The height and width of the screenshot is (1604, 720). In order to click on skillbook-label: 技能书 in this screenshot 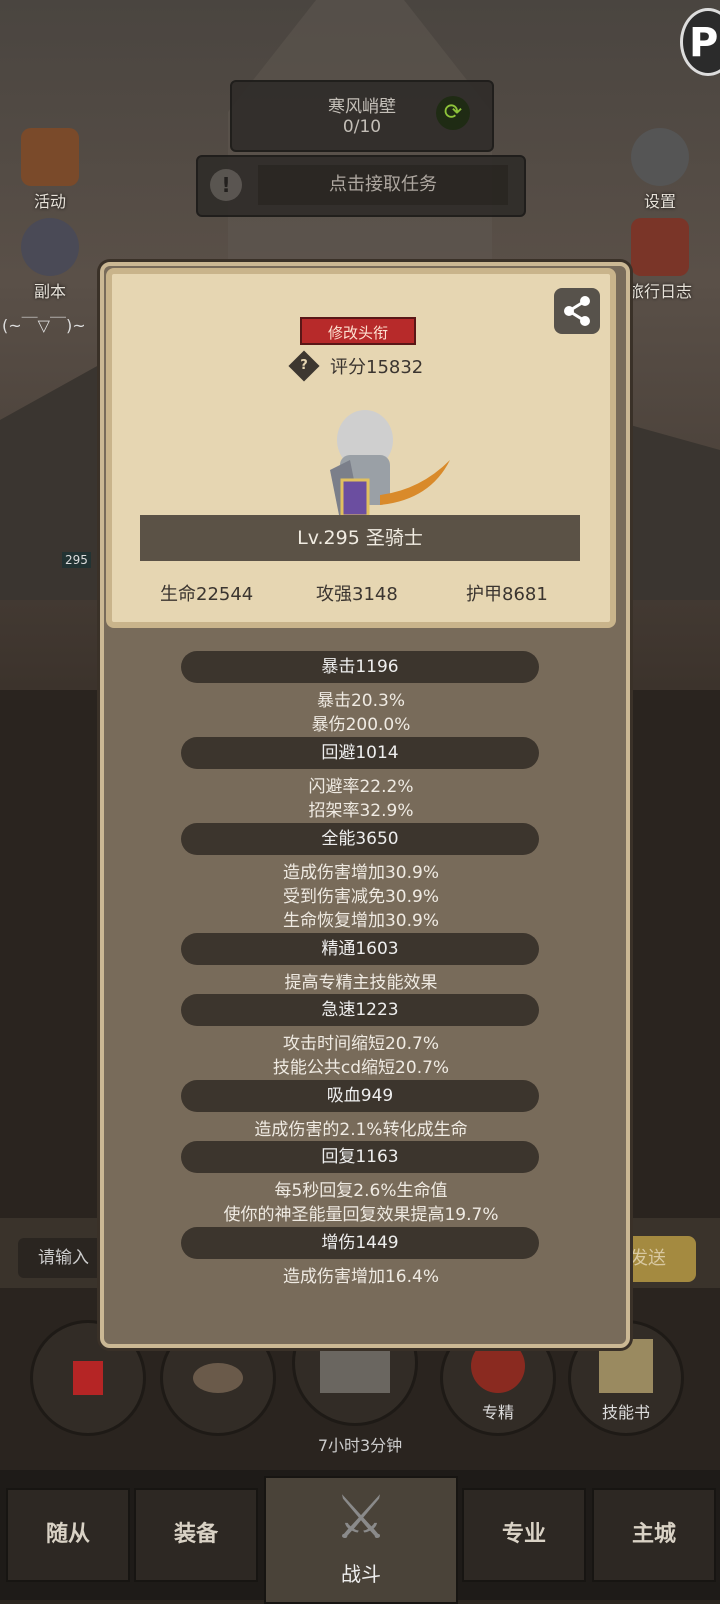, I will do `click(625, 1412)`.